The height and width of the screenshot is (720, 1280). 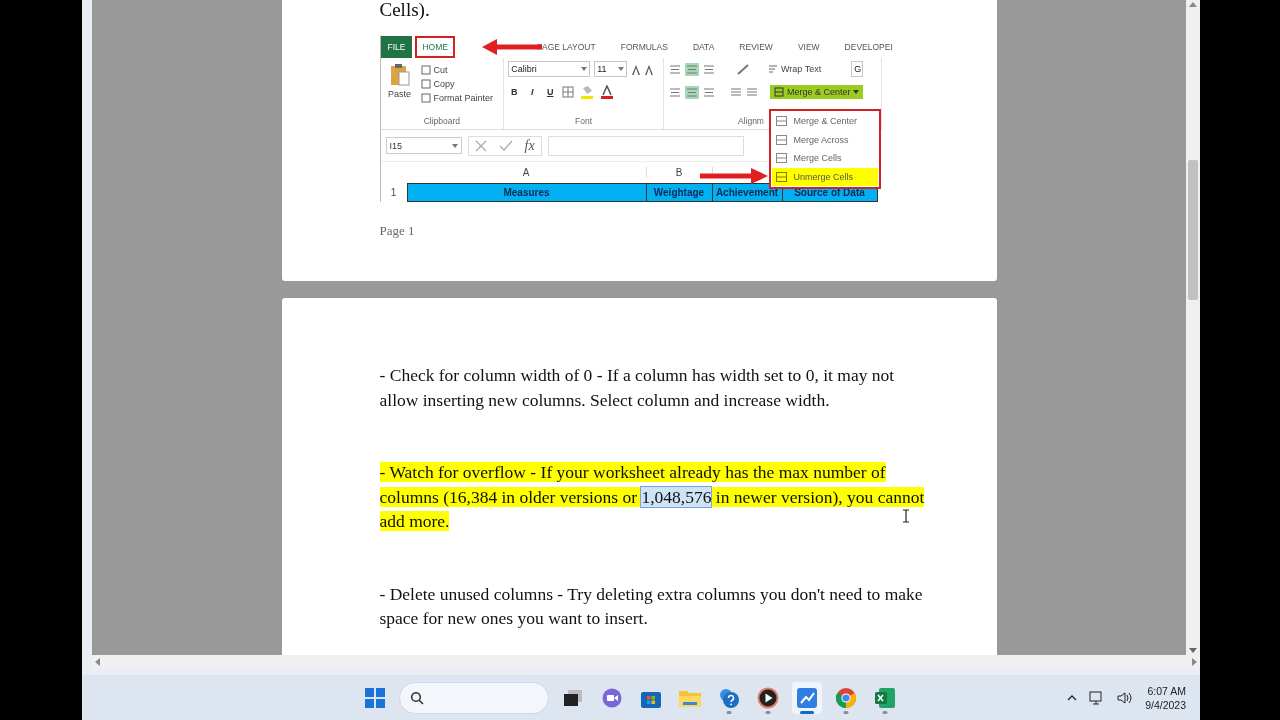 What do you see at coordinates (691, 69) in the screenshot?
I see `align-middle-icon` at bounding box center [691, 69].